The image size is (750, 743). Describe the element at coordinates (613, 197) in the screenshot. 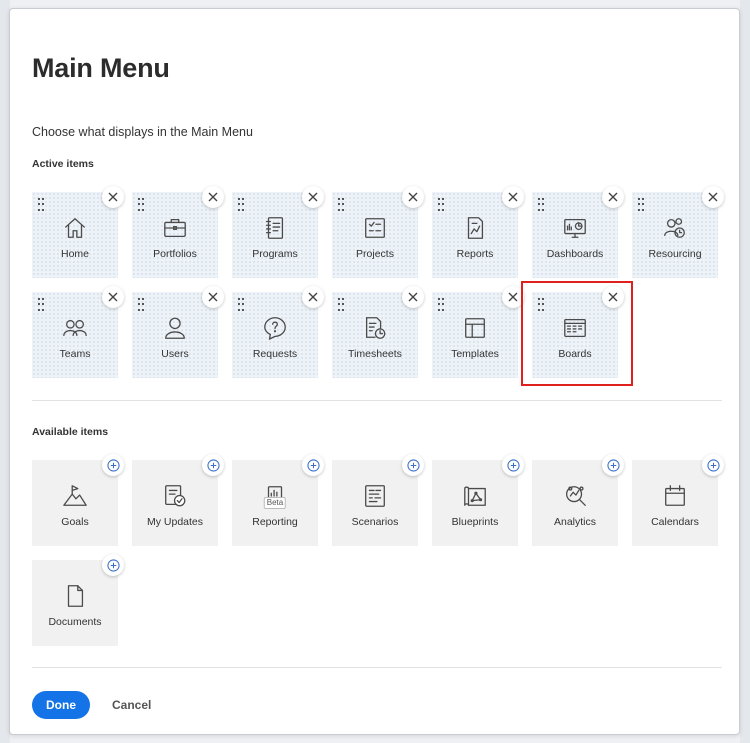

I see `remove-dashboards-button` at that location.